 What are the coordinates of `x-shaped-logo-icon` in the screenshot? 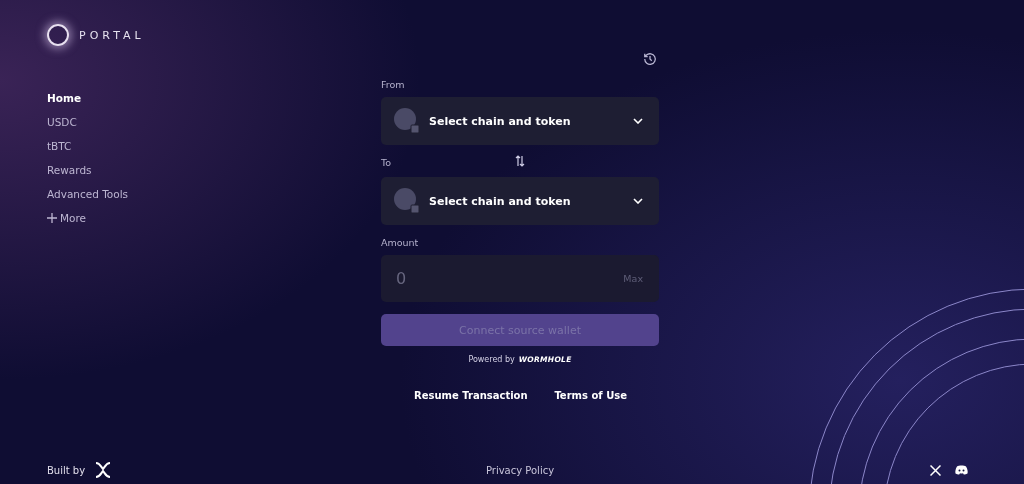 It's located at (103, 470).